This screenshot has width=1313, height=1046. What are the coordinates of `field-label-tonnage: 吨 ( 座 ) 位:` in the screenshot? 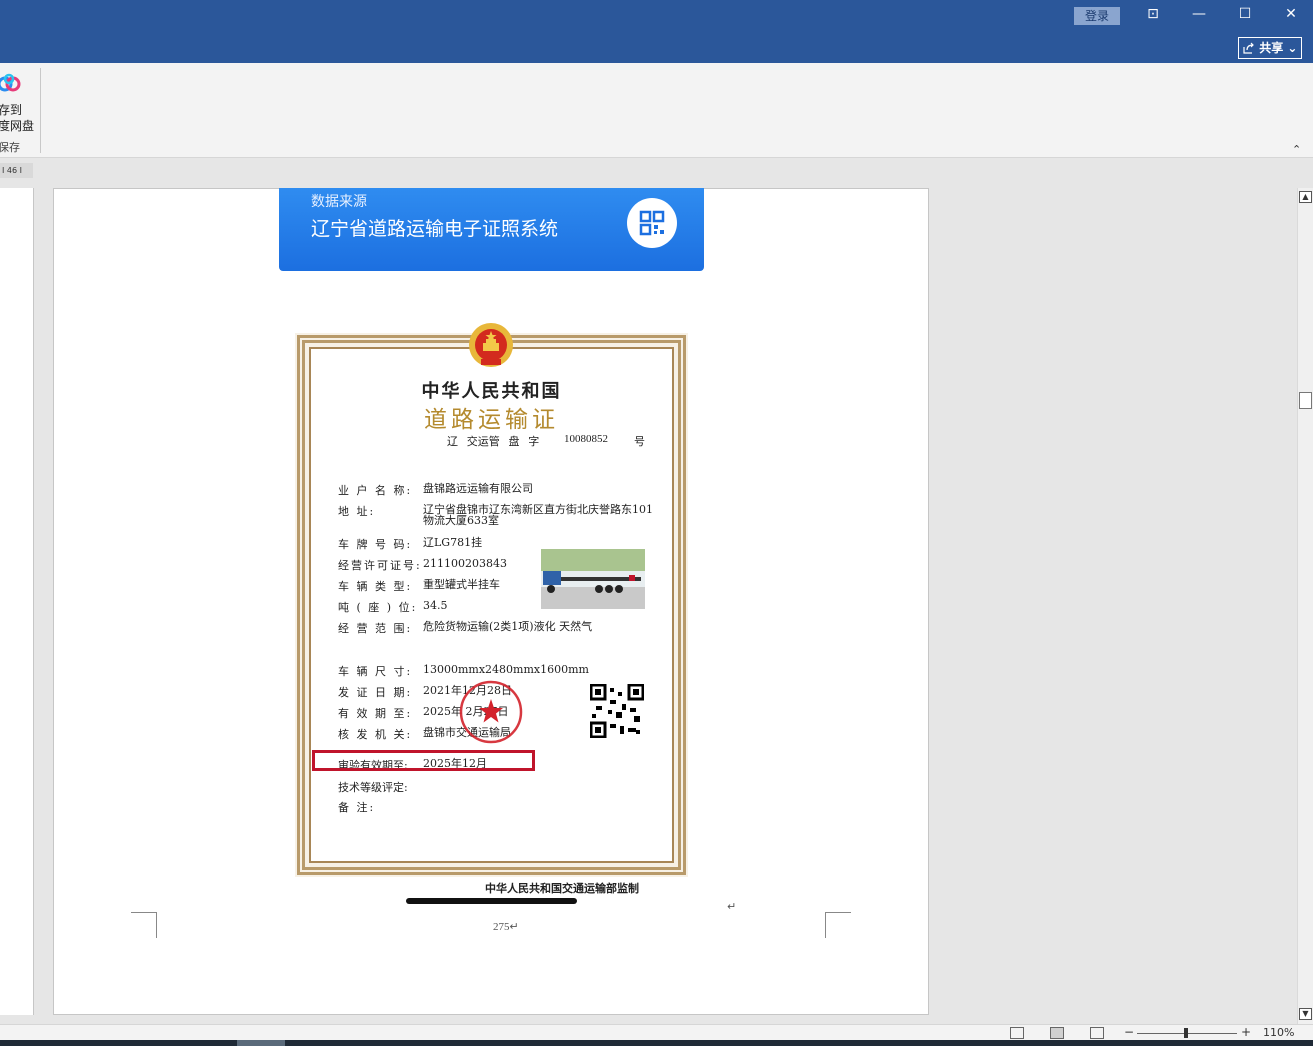 It's located at (378, 607).